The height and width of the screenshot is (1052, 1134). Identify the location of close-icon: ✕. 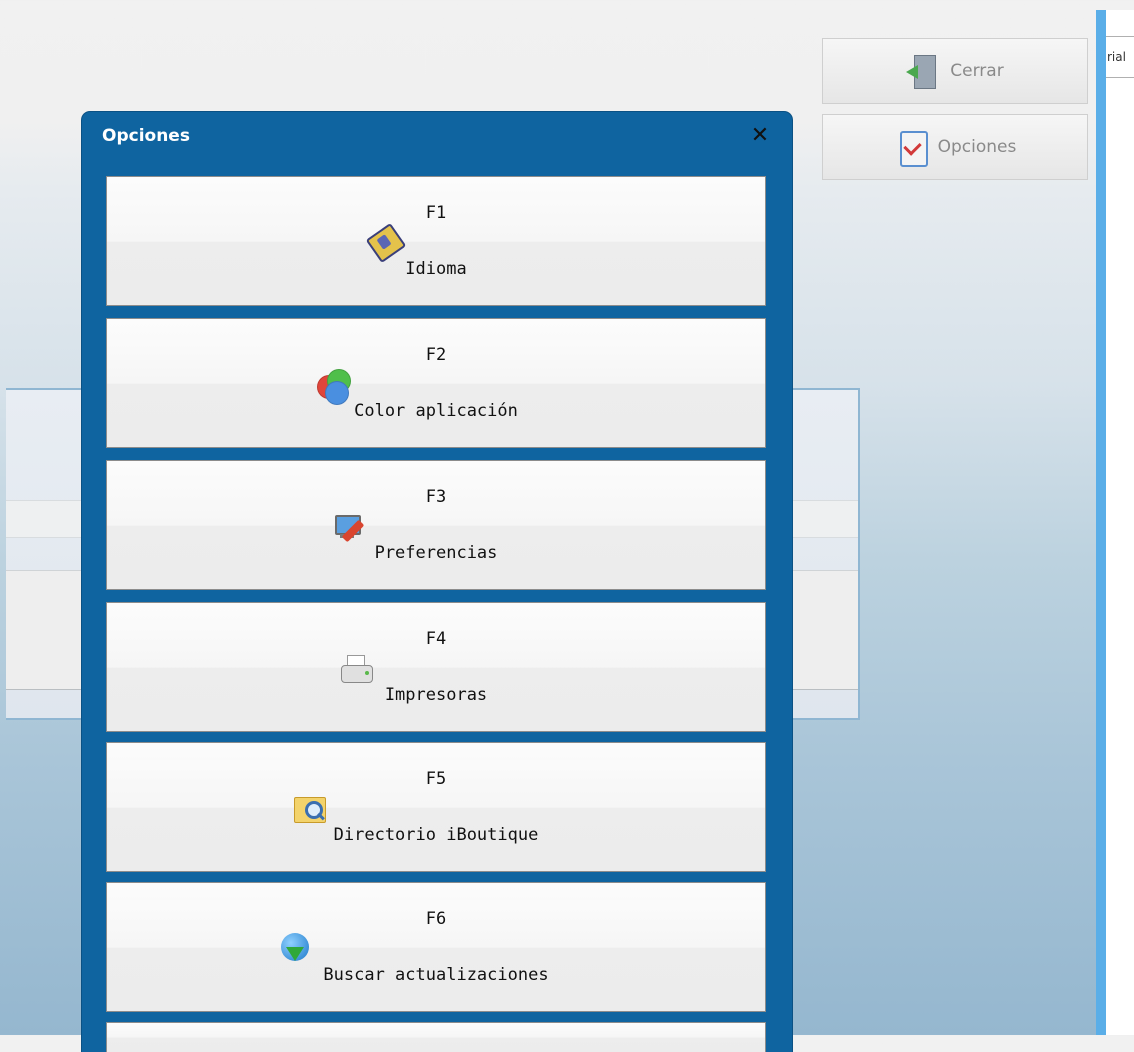
(760, 136).